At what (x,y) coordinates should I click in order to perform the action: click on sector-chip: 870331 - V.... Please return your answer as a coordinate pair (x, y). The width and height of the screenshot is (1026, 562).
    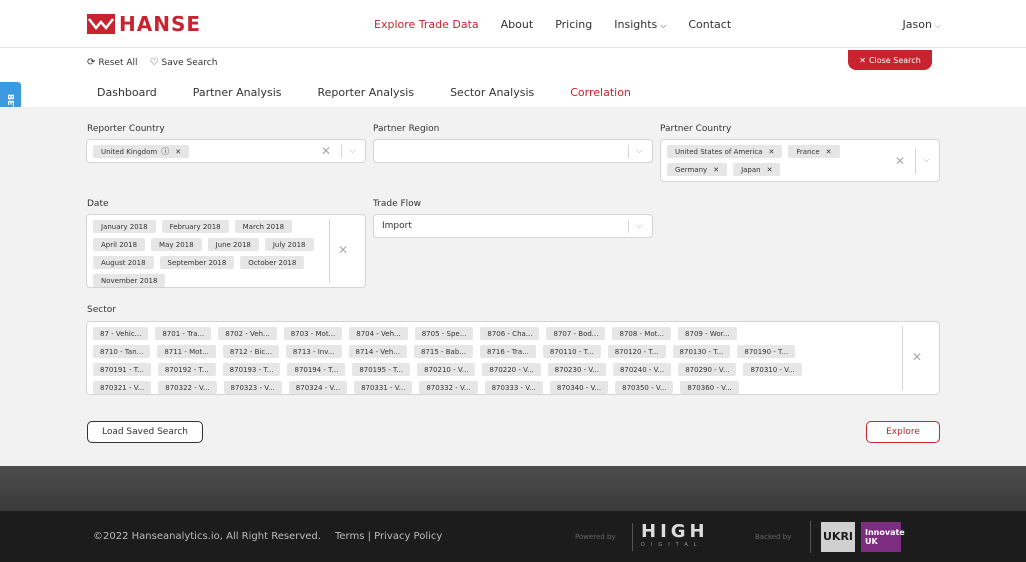
    Looking at the image, I should click on (383, 387).